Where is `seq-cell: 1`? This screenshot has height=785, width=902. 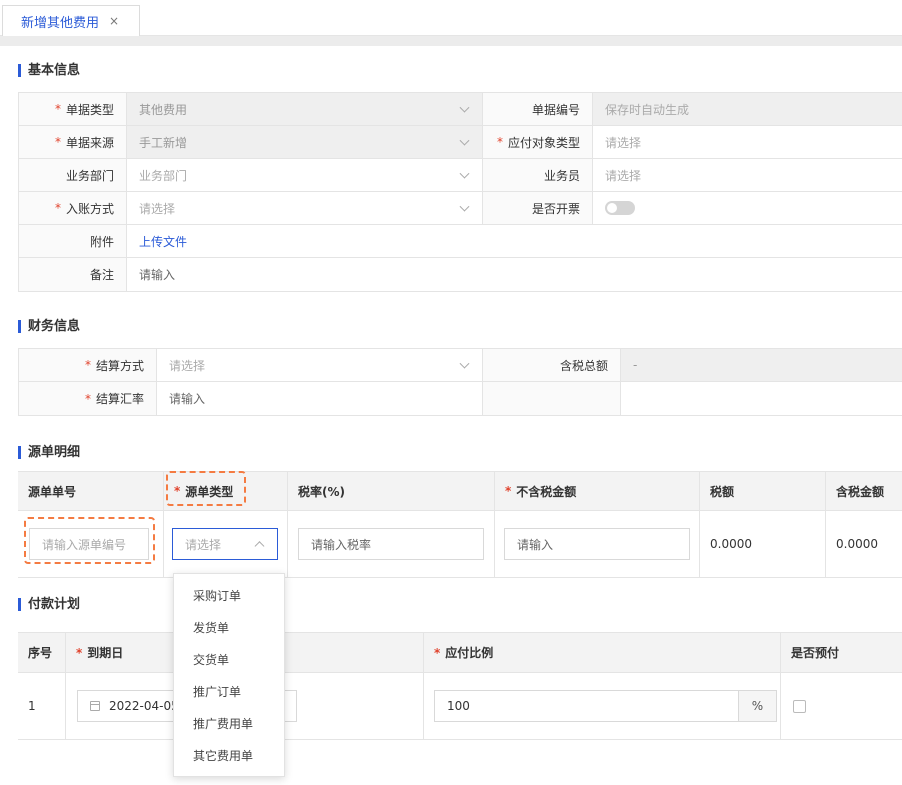
seq-cell: 1 is located at coordinates (42, 706).